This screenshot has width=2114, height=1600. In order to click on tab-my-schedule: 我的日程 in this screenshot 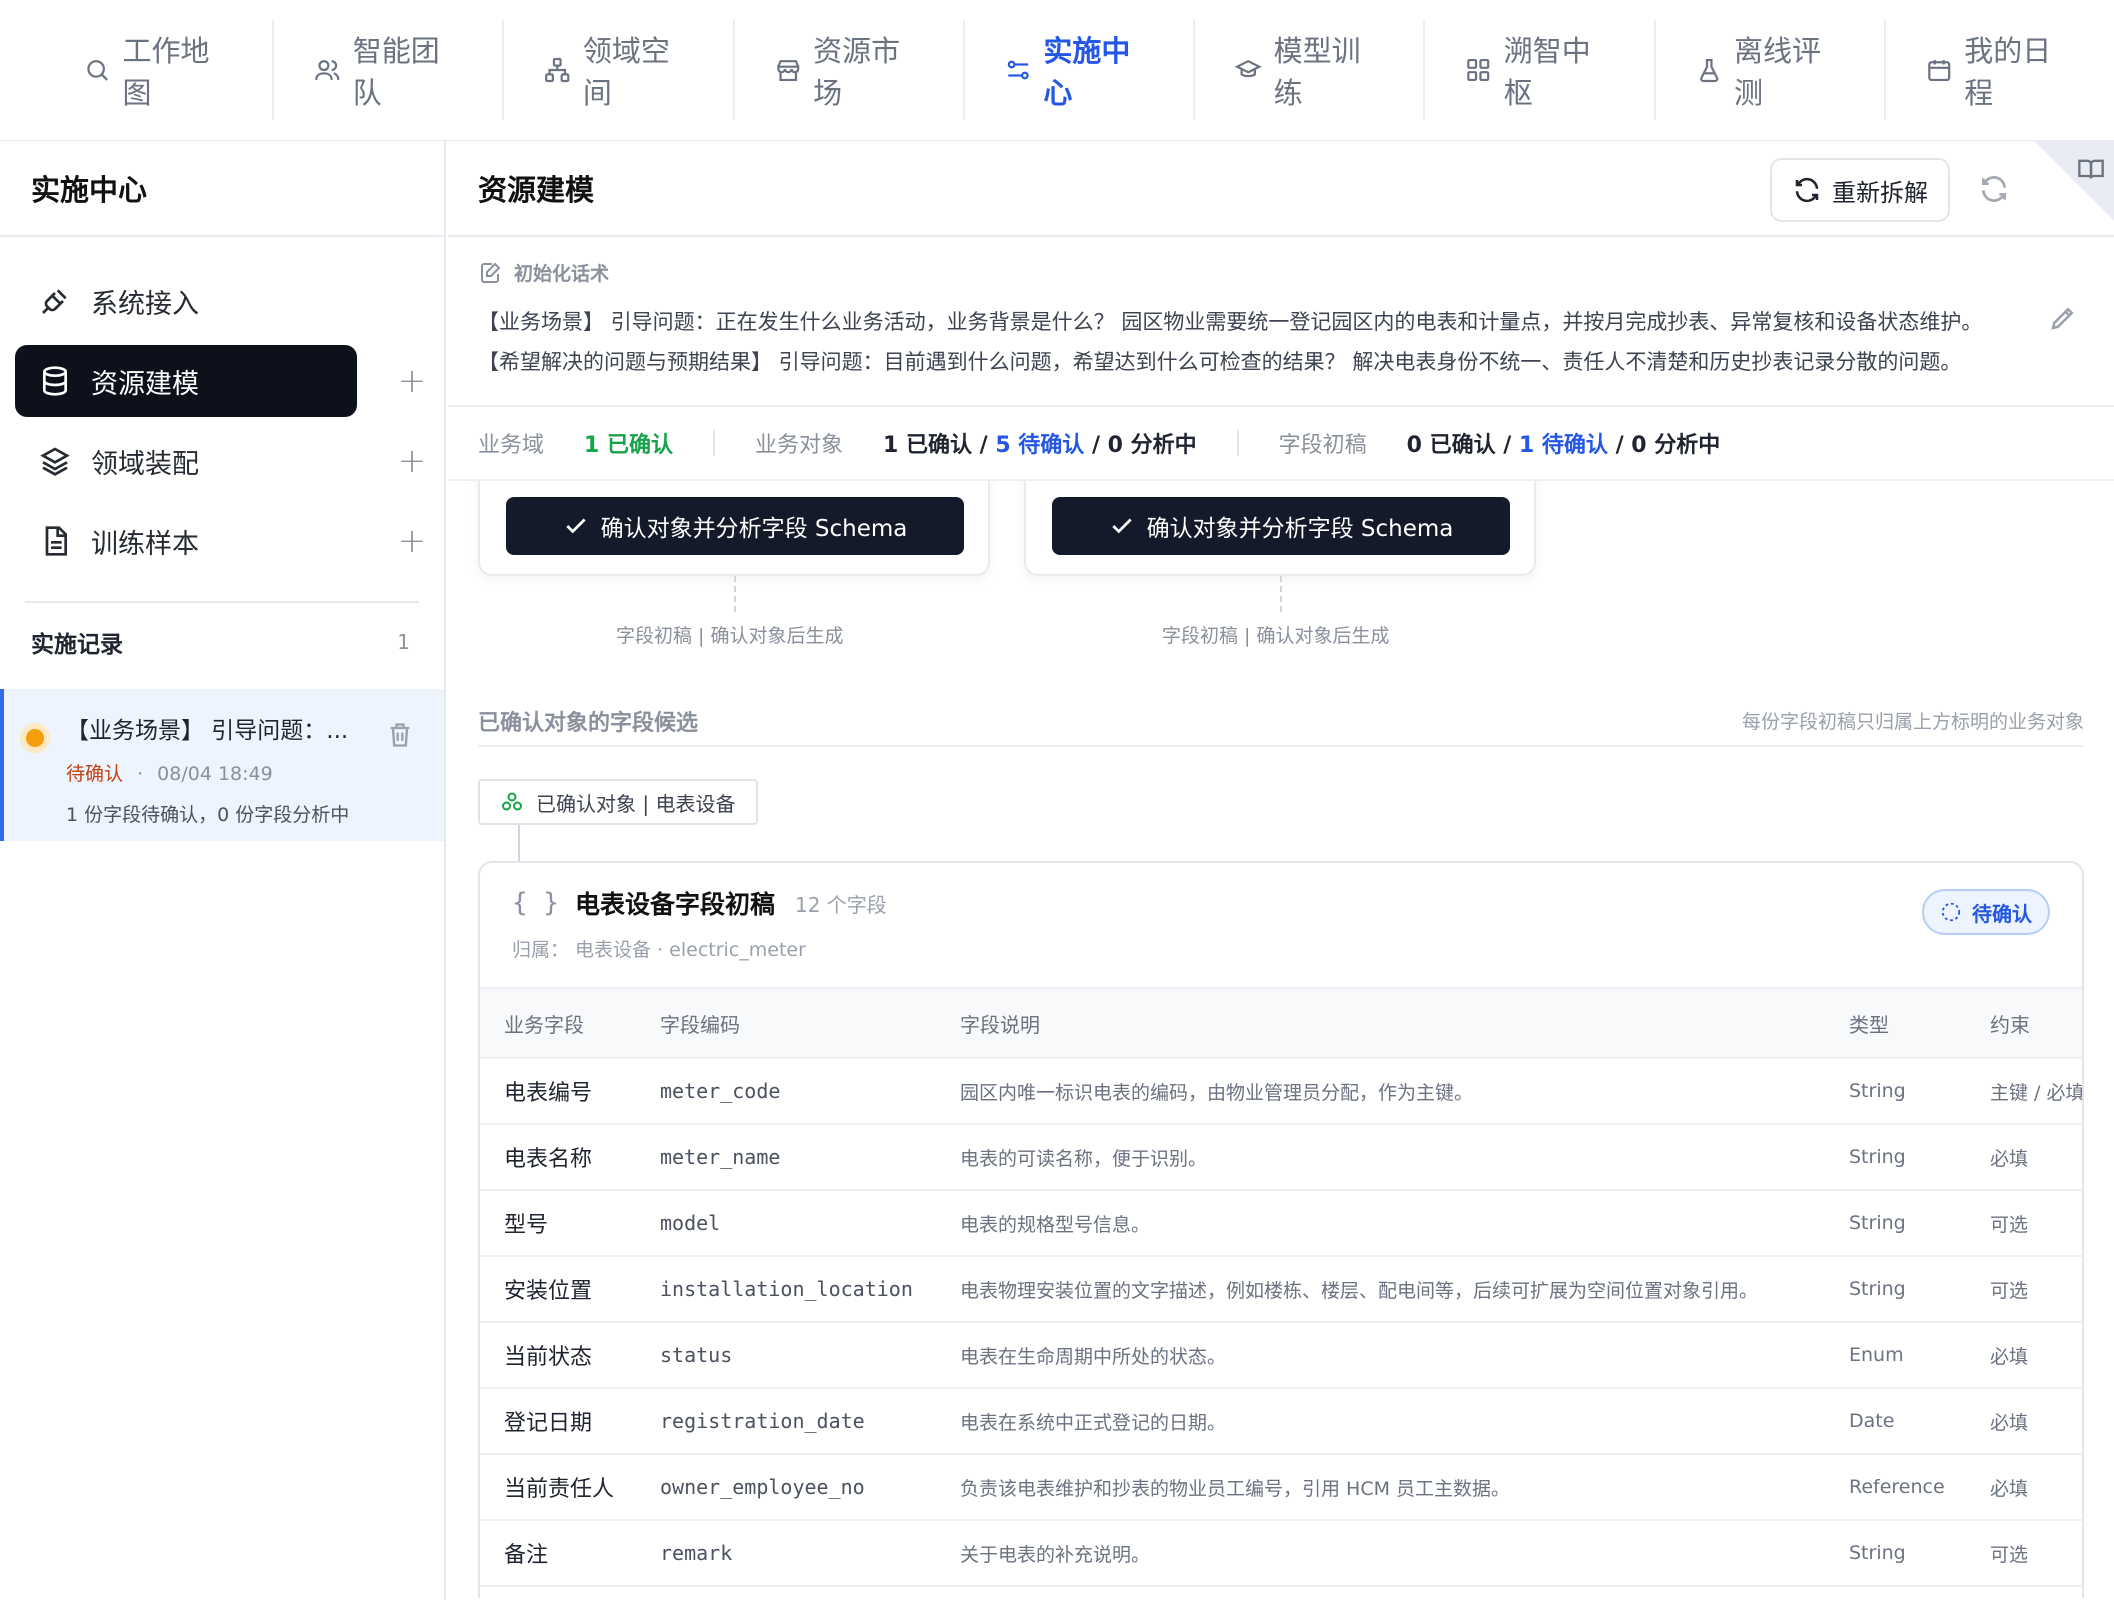, I will do `click(2000, 70)`.